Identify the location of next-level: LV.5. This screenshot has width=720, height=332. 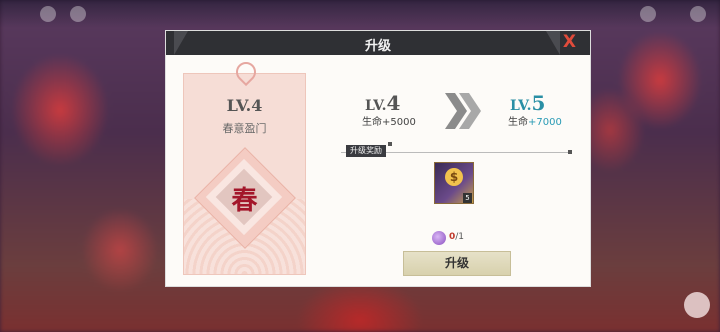
(527, 103).